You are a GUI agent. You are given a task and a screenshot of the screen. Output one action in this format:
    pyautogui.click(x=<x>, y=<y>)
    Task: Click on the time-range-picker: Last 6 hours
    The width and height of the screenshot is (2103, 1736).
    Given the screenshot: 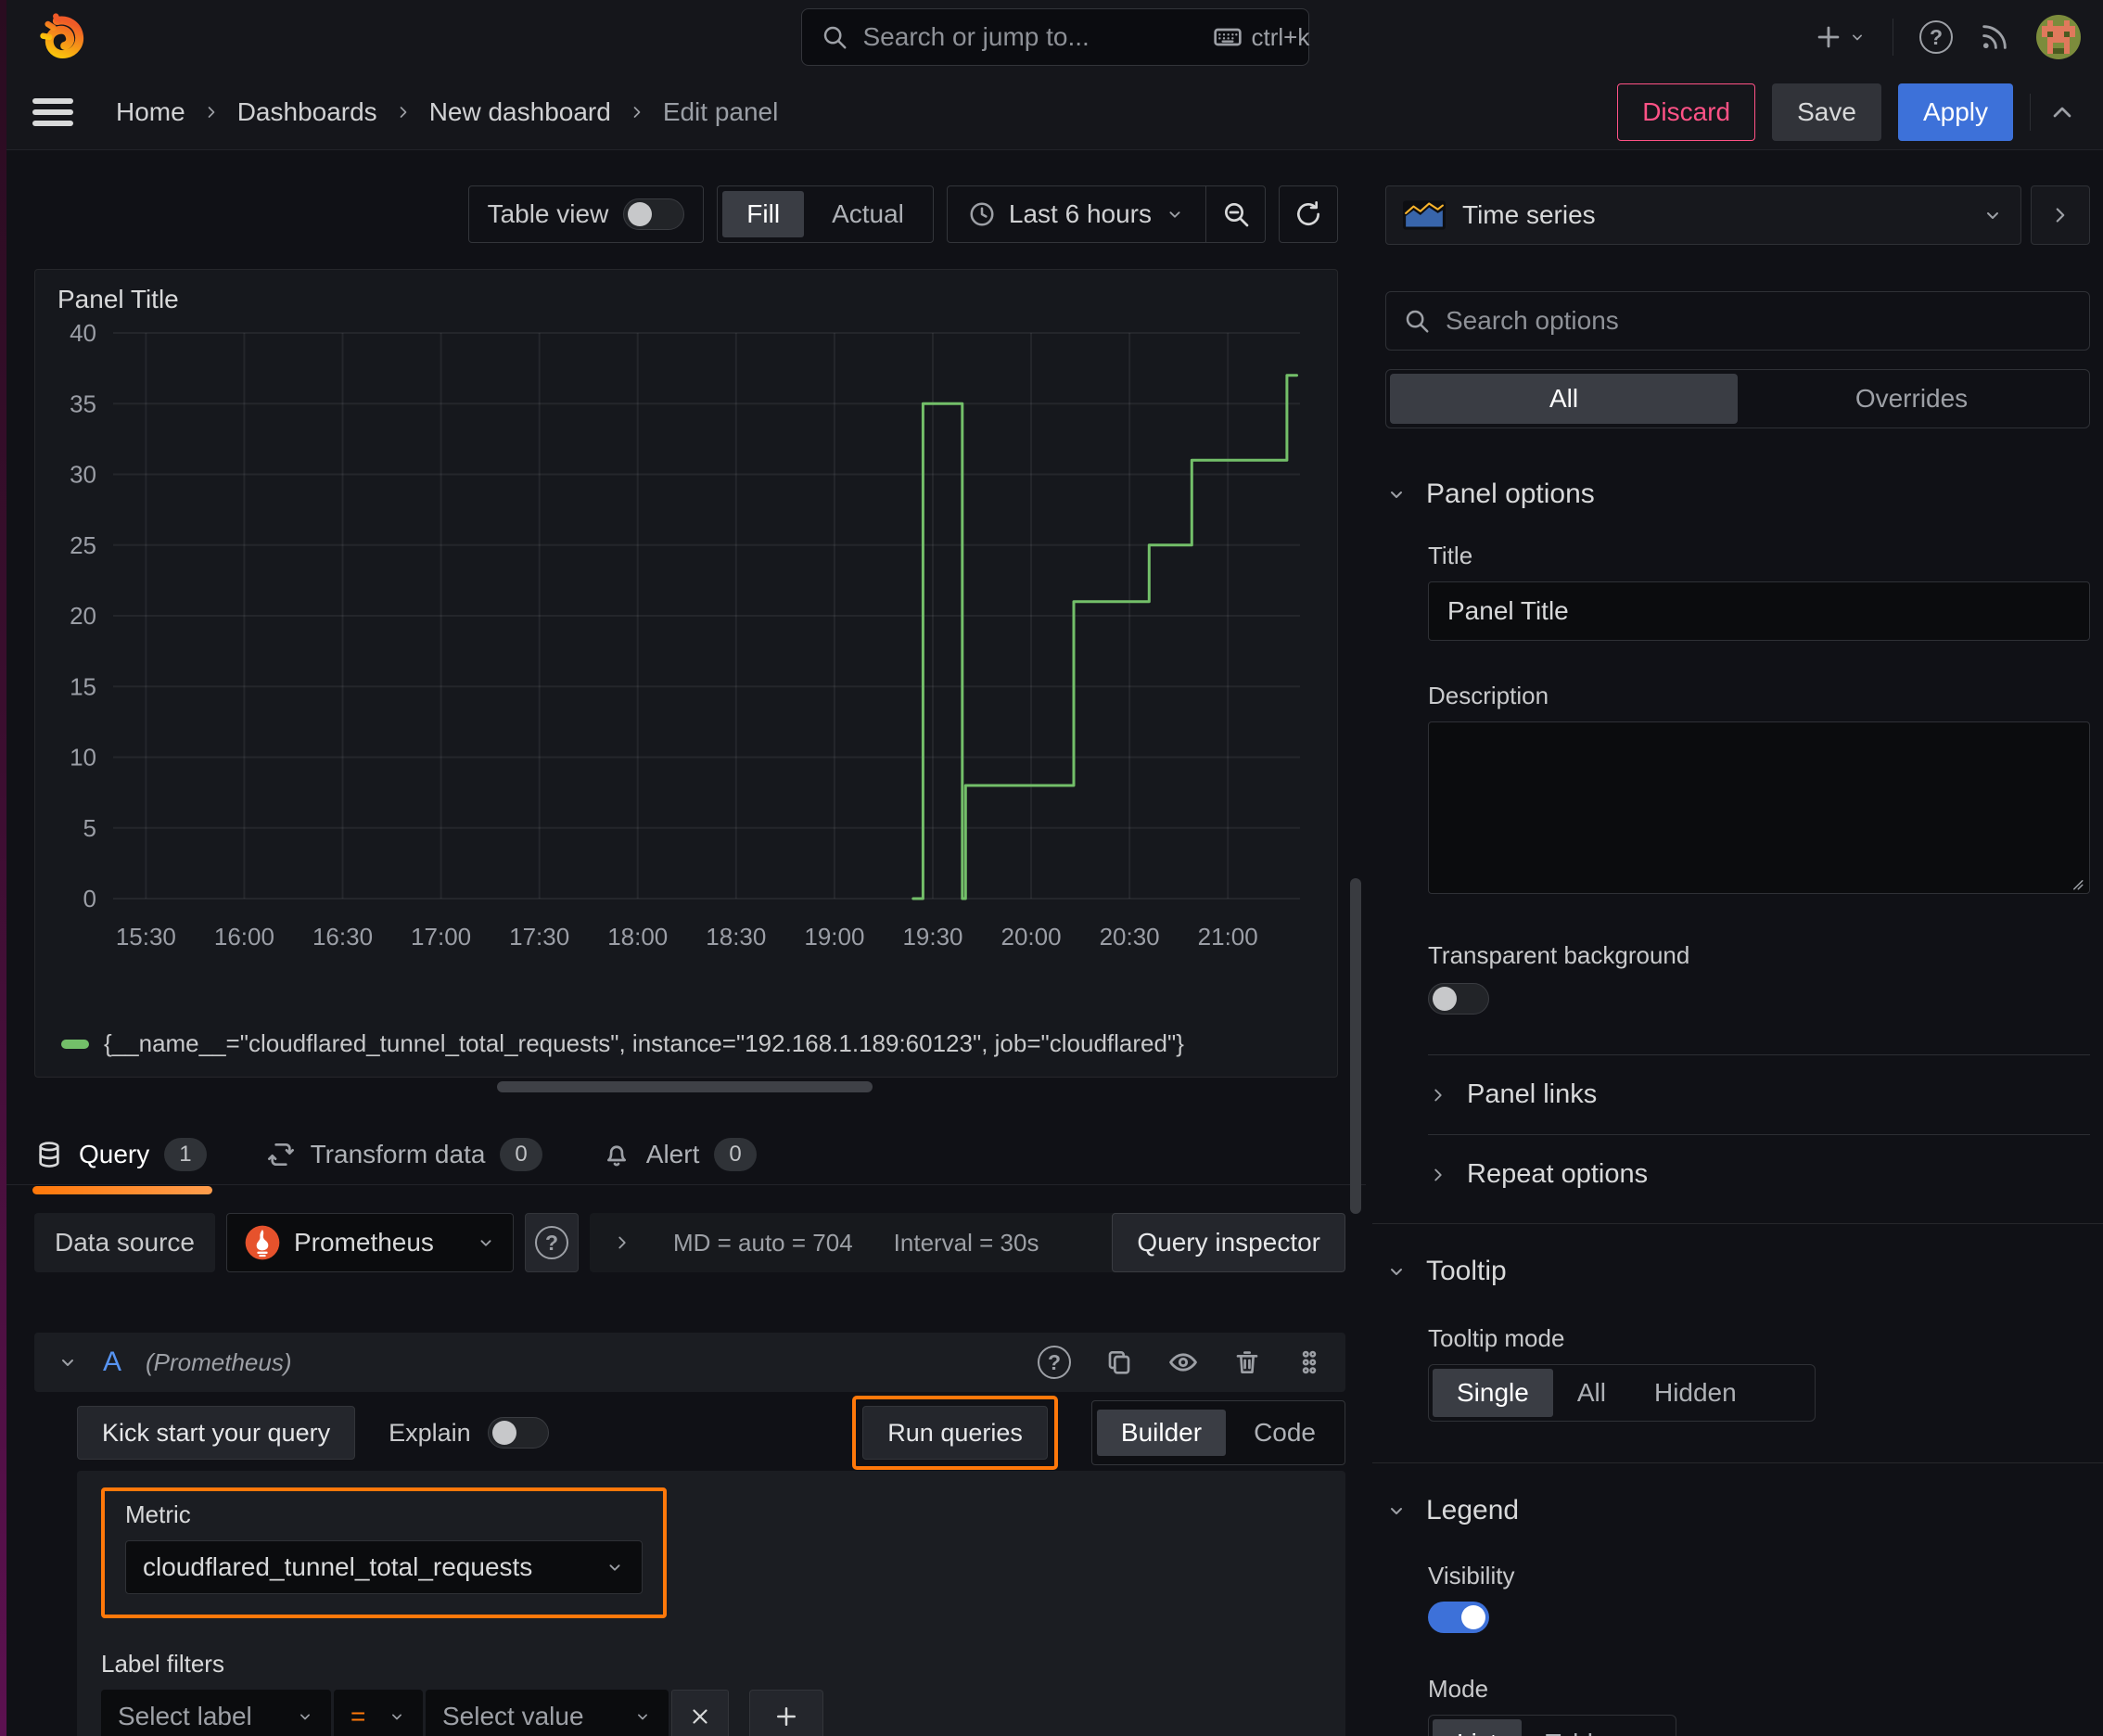 What is the action you would take?
    pyautogui.click(x=1076, y=214)
    